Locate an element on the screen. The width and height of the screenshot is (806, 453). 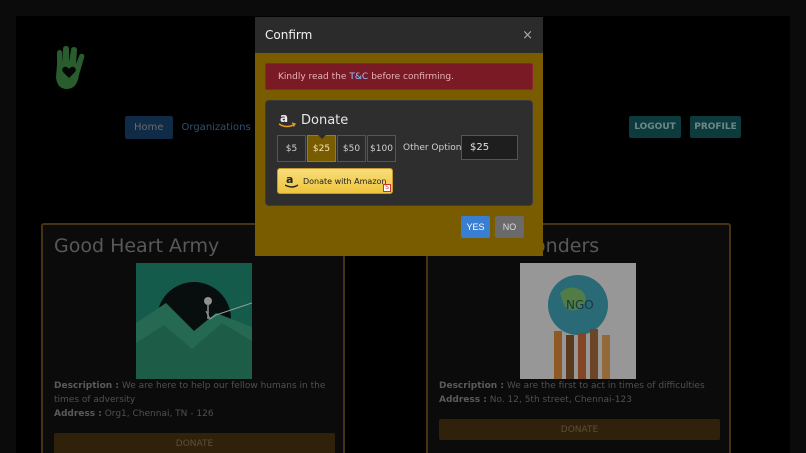
other-amount-input is located at coordinates (489, 147).